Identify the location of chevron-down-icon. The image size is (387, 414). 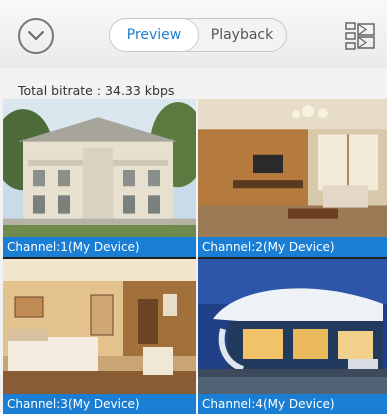
(36, 35).